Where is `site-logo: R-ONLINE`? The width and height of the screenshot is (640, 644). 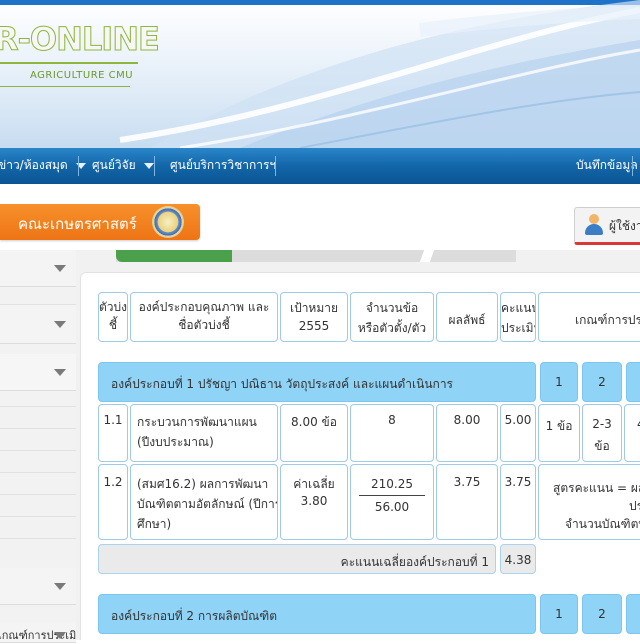
site-logo: R-ONLINE is located at coordinates (80, 39).